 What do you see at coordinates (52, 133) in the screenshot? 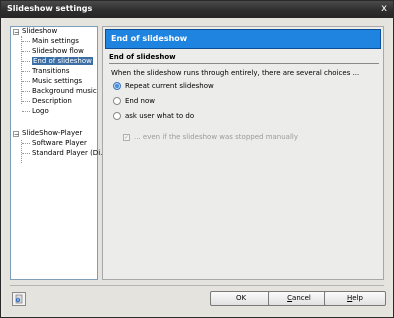
I see `tree-item-slideshow-player: SlideShow-Player` at bounding box center [52, 133].